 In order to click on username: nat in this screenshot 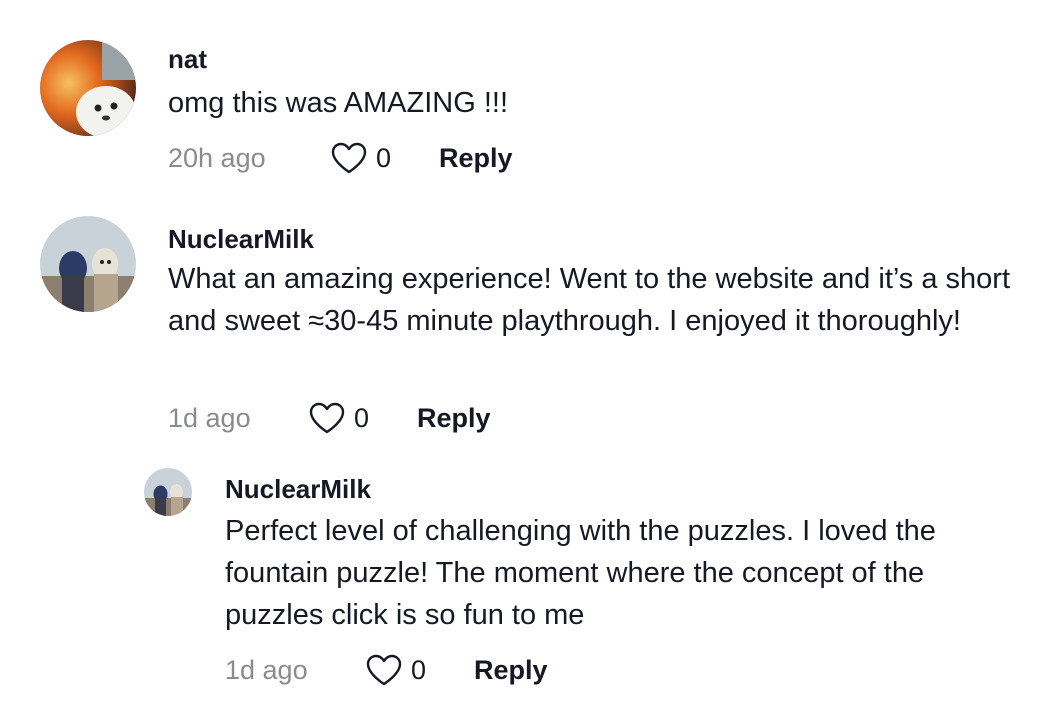, I will do `click(187, 59)`.